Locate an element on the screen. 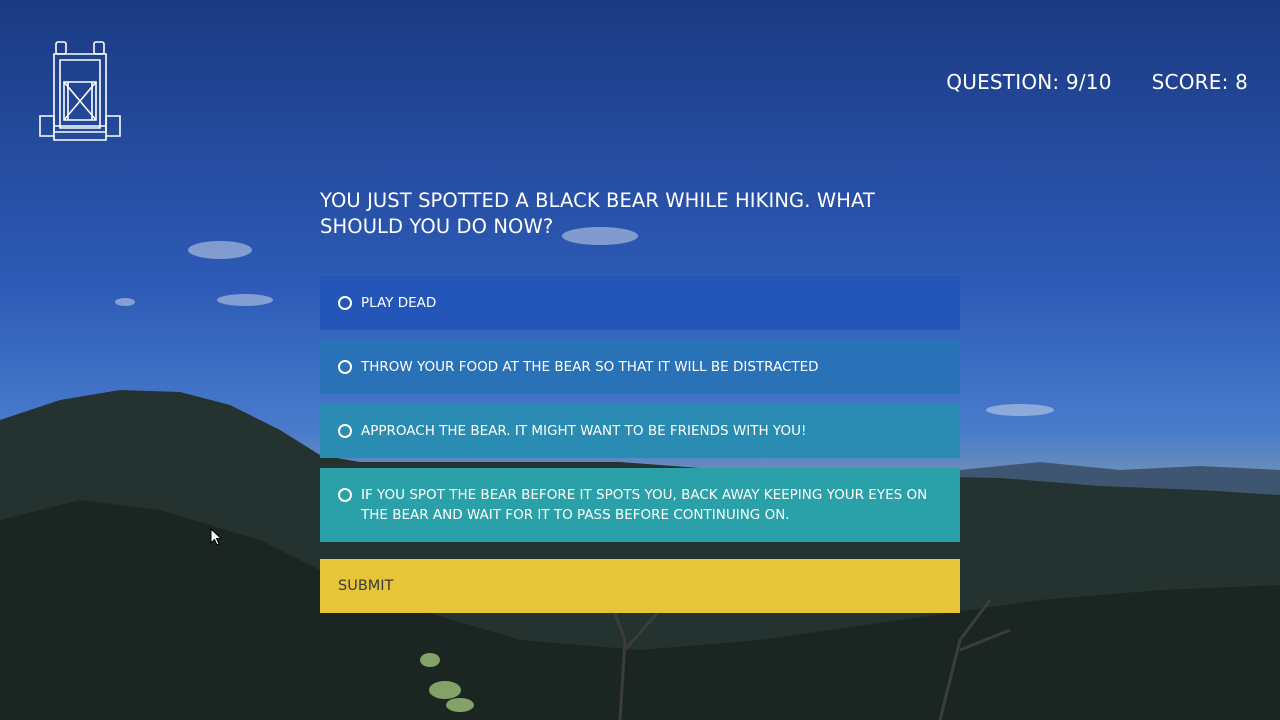 This screenshot has height=720, width=1280. answer-label: PLAY DEAD is located at coordinates (399, 303).